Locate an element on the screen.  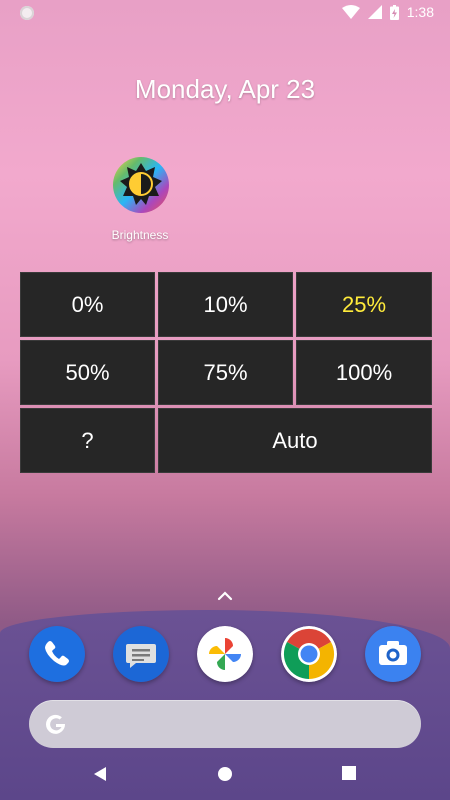
messages-icon is located at coordinates (141, 654).